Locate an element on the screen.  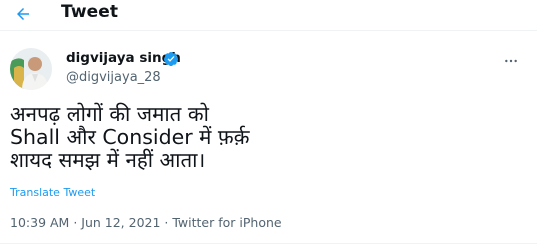
more-options-button is located at coordinates (511, 61).